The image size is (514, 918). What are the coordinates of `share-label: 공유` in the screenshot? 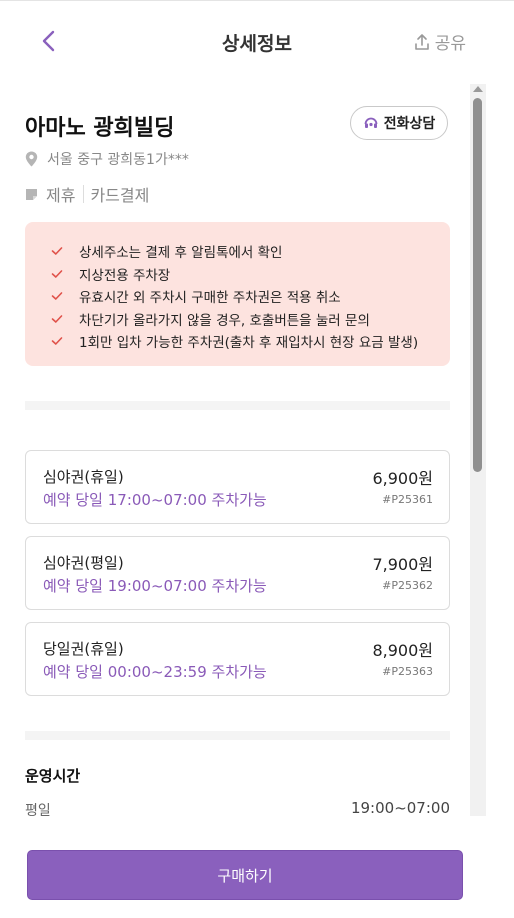 It's located at (450, 44).